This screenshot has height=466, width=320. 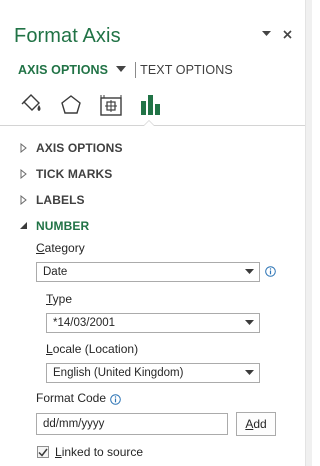 What do you see at coordinates (118, 373) in the screenshot?
I see `locale-select-value: English (United Kingdom)` at bounding box center [118, 373].